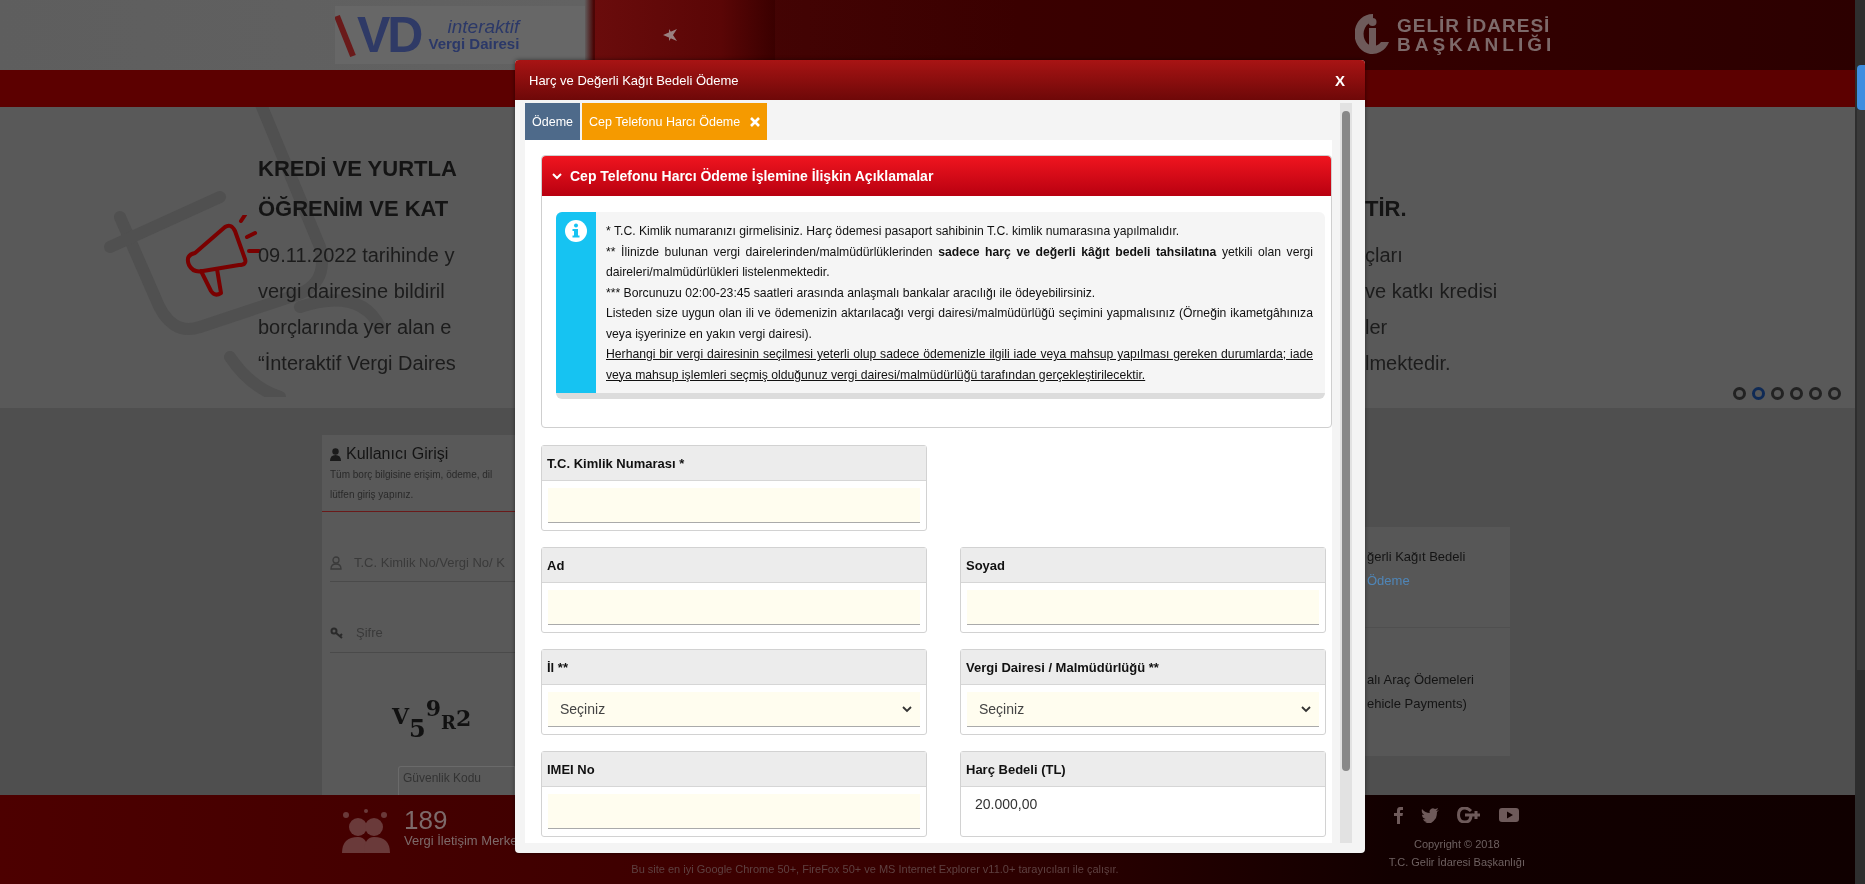 The height and width of the screenshot is (884, 1865). What do you see at coordinates (1474, 25) in the screenshot?
I see `agency-name: GELİR İDARESİ` at bounding box center [1474, 25].